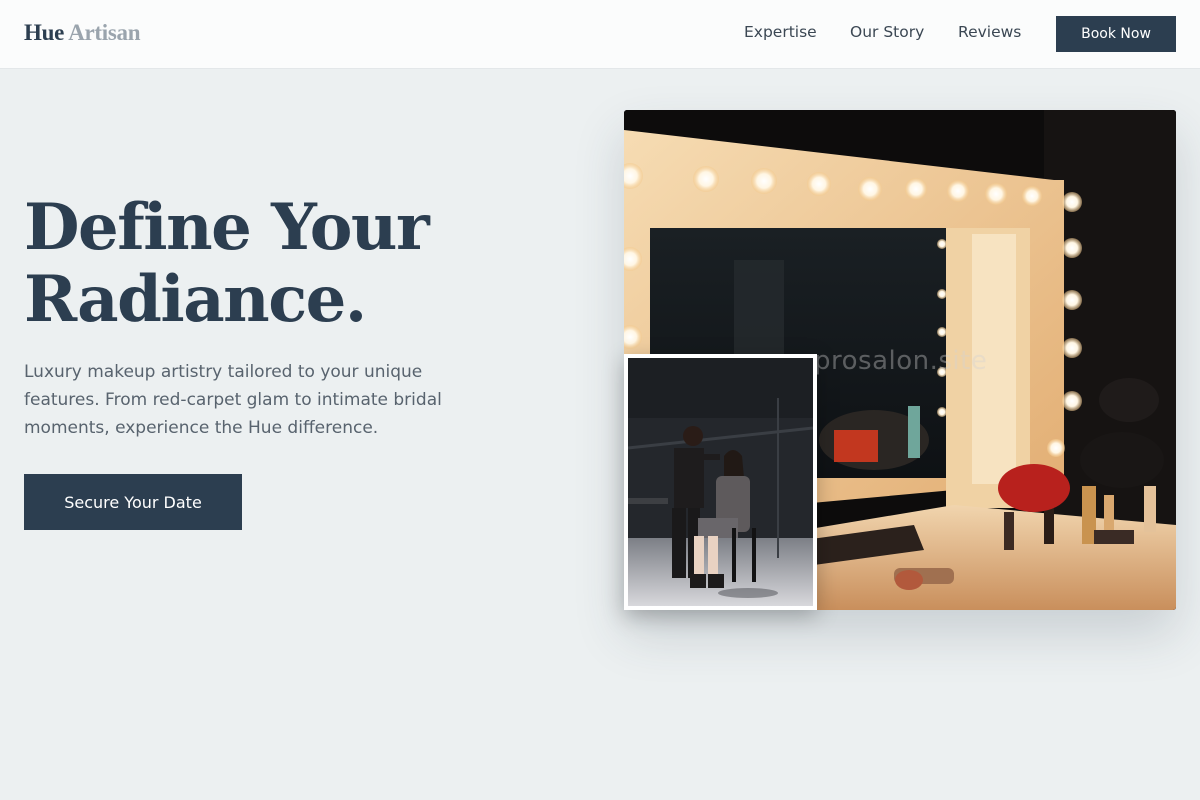  Describe the element at coordinates (780, 32) in the screenshot. I see `nav-link-expertise: Expertise` at that location.